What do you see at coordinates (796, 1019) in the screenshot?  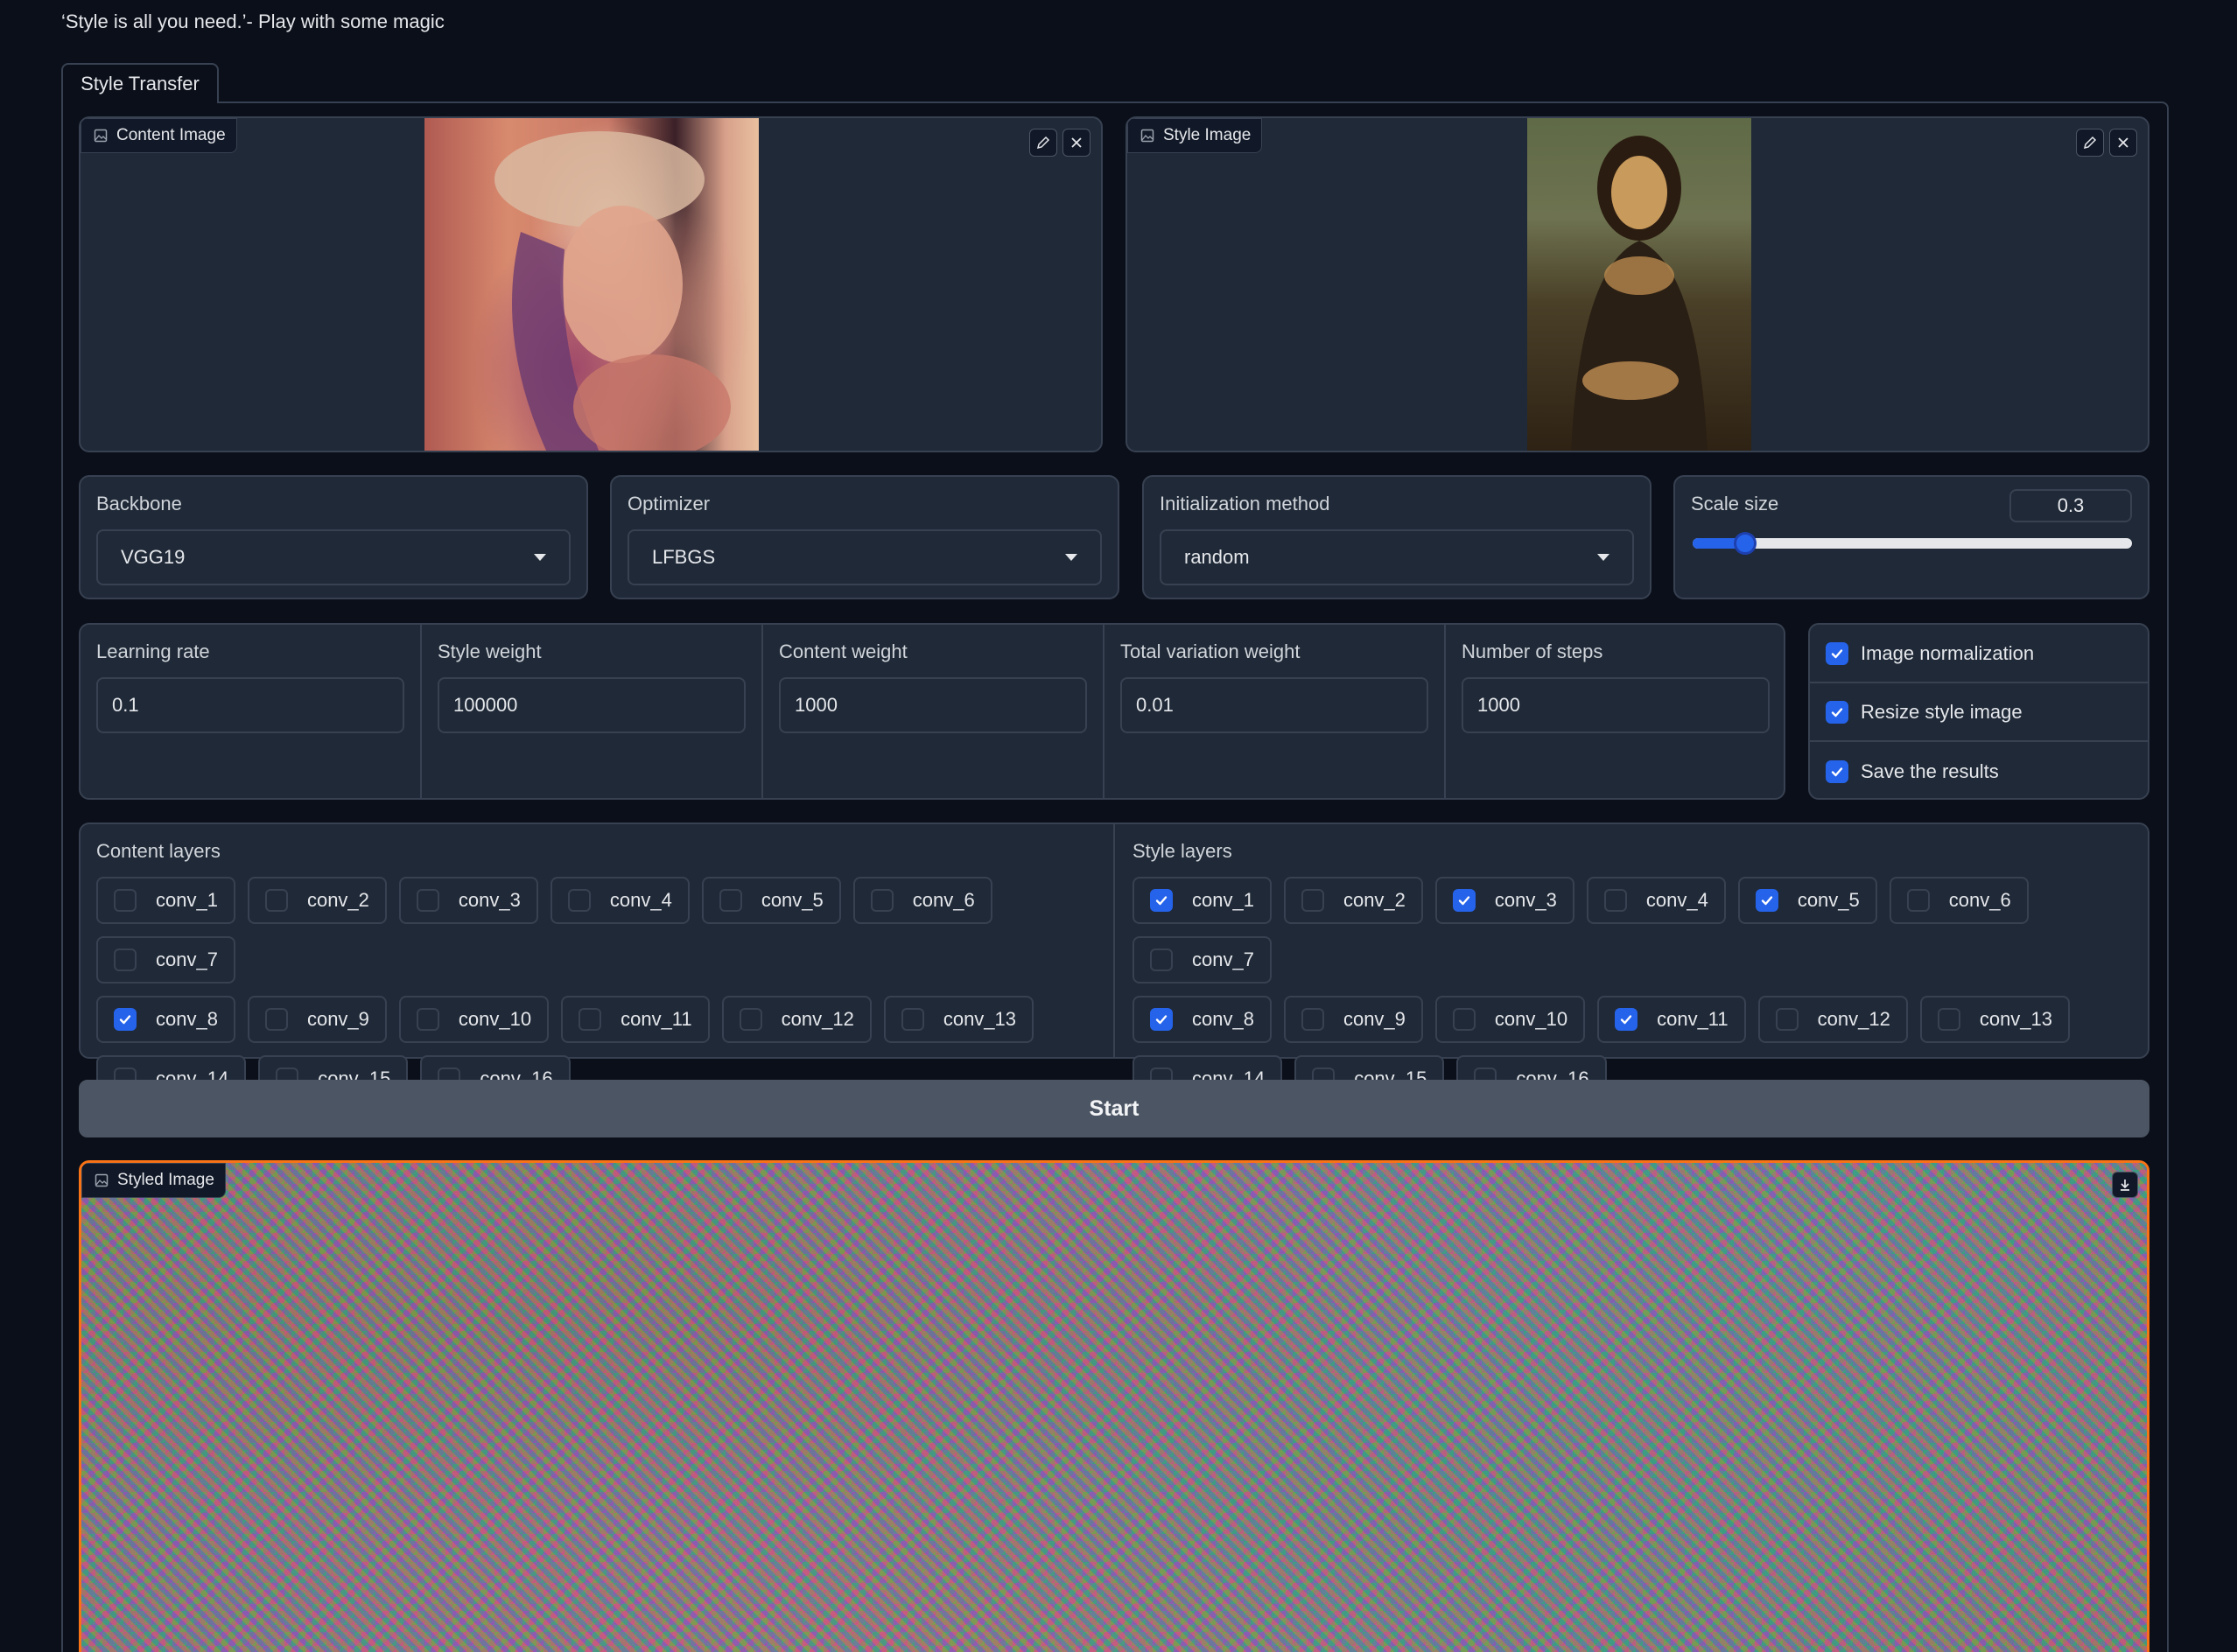 I see `content-layer-conv-12: conv_12` at bounding box center [796, 1019].